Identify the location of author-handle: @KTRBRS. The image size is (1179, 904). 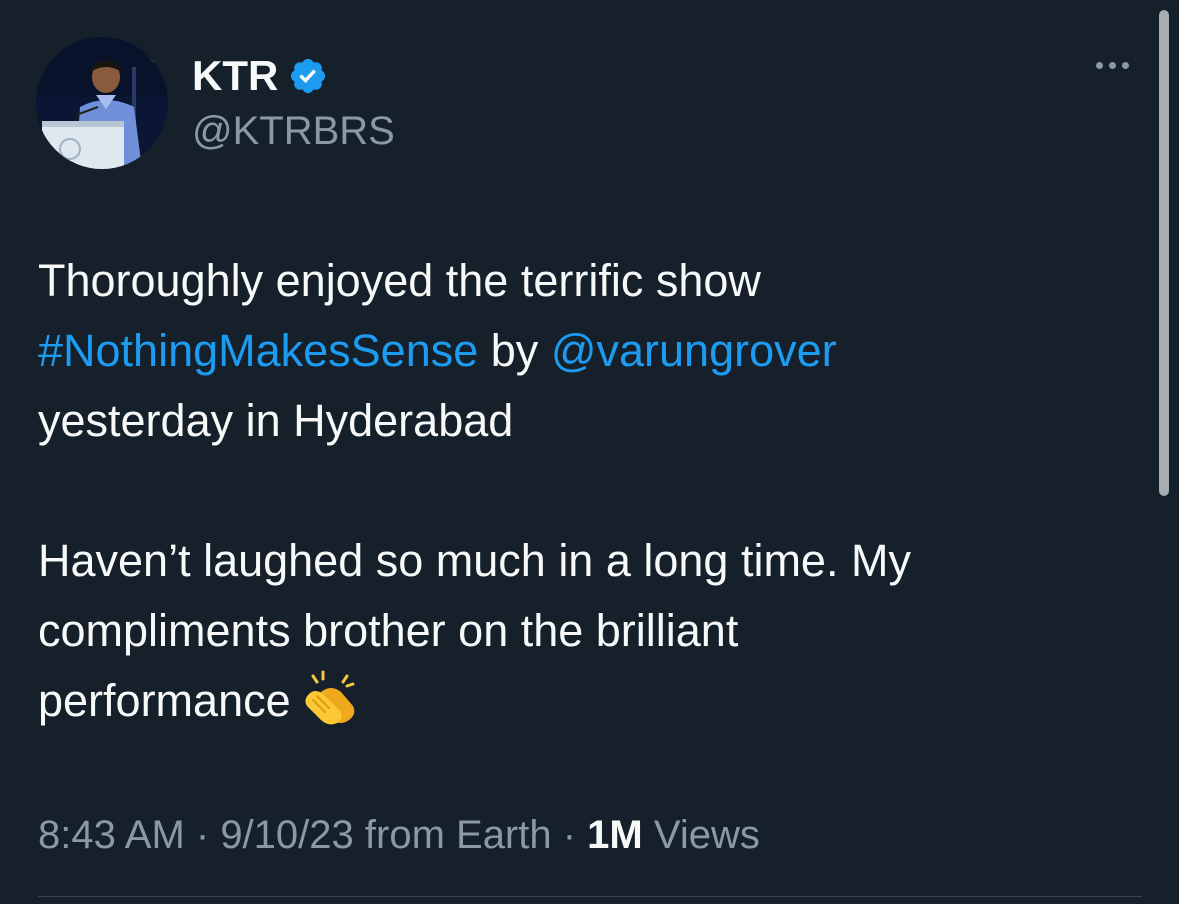
(293, 131).